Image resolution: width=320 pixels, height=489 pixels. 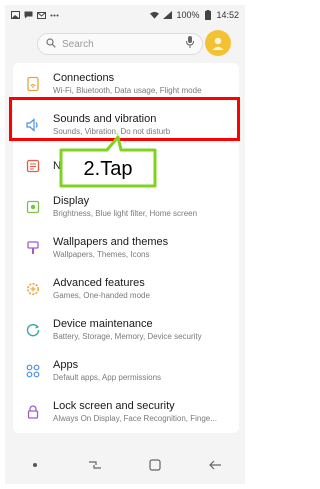 What do you see at coordinates (101, 254) in the screenshot?
I see `settings-item-subtitle: Wallpapers, Themes, Icons` at bounding box center [101, 254].